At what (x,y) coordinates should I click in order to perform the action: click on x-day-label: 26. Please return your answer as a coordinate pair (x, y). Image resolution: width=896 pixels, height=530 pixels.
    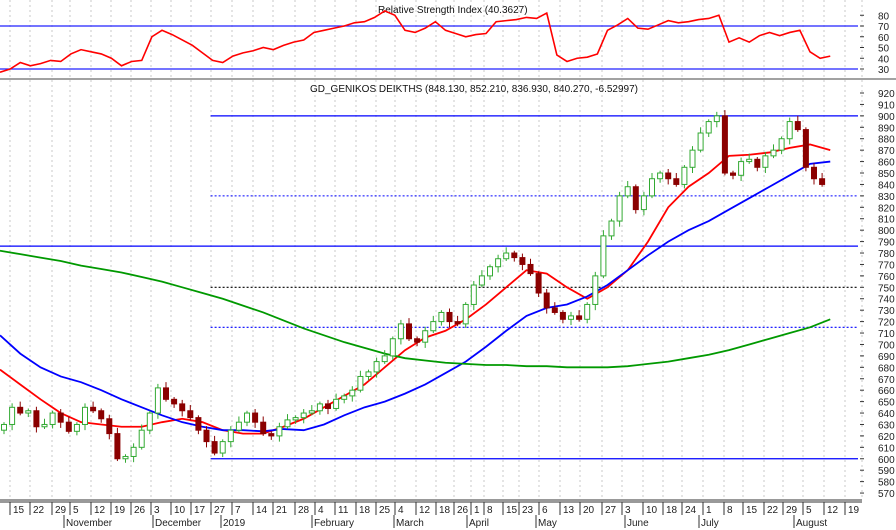
    Looking at the image, I should click on (463, 510).